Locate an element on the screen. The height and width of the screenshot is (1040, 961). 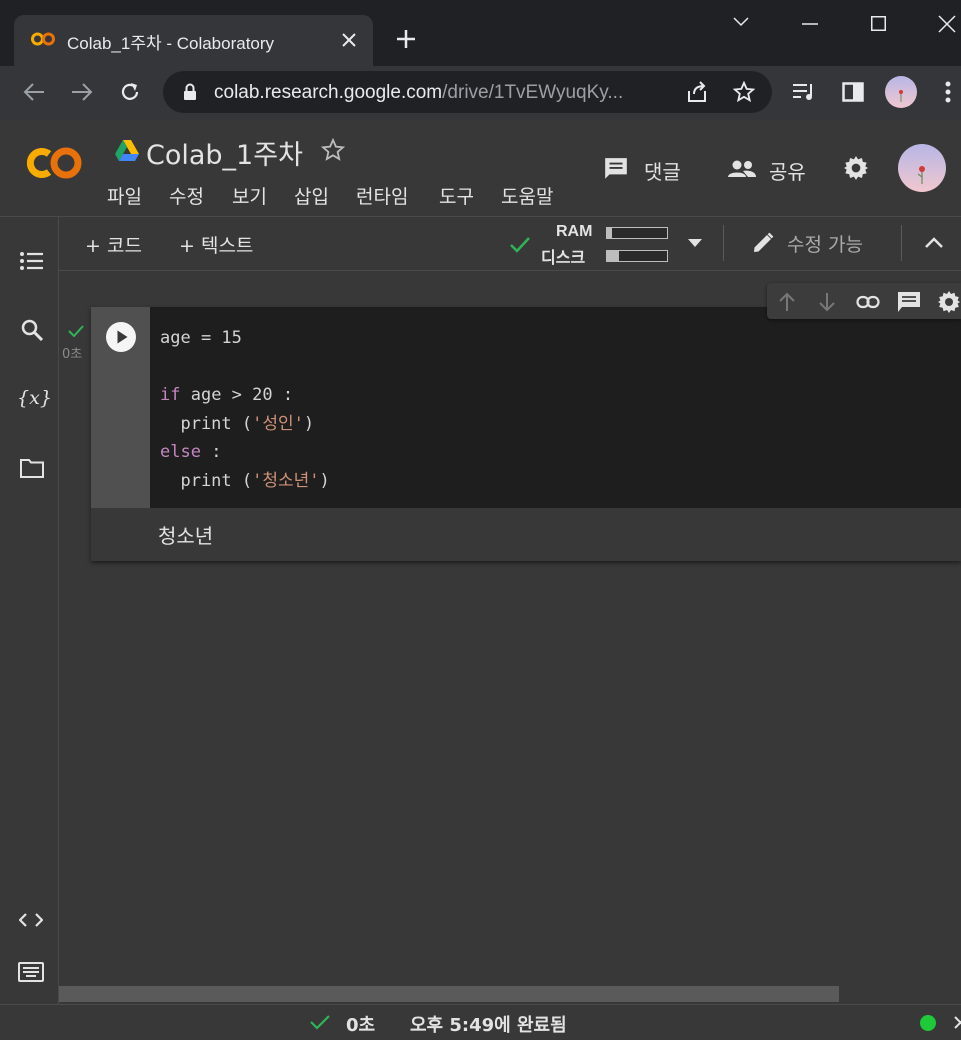
code-line: else : is located at coordinates (191, 452).